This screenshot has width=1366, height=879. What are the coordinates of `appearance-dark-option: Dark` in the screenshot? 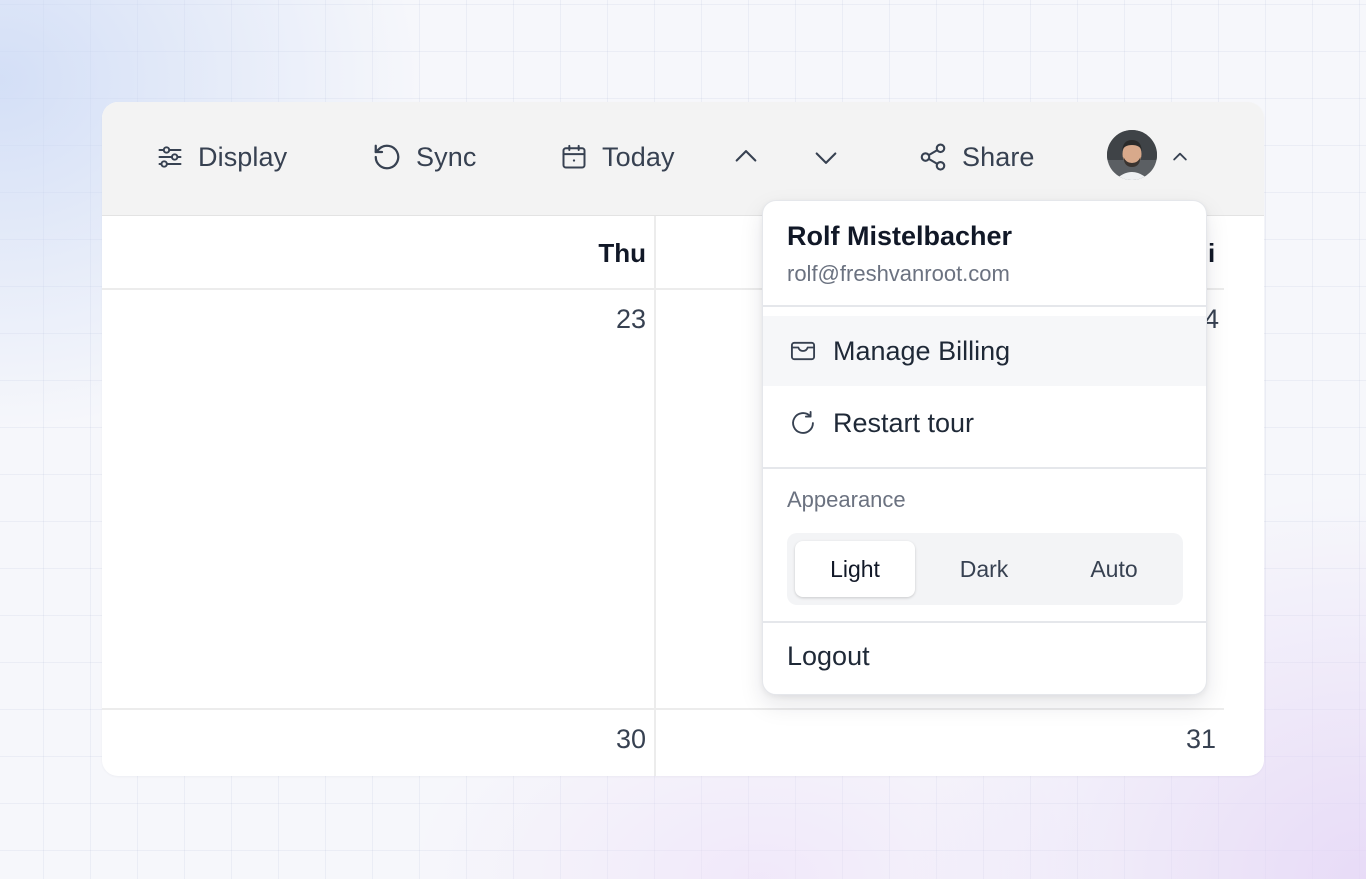 It's located at (984, 569).